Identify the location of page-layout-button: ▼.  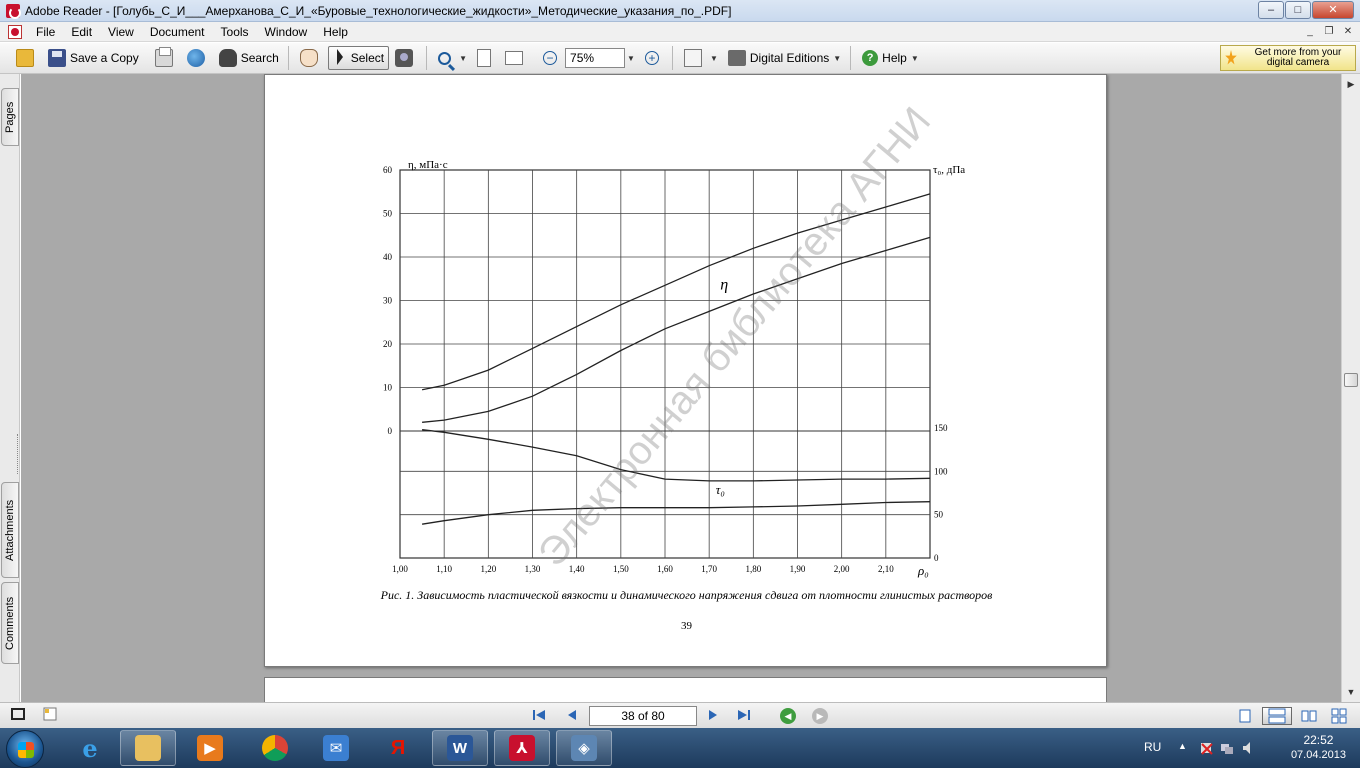
(701, 58).